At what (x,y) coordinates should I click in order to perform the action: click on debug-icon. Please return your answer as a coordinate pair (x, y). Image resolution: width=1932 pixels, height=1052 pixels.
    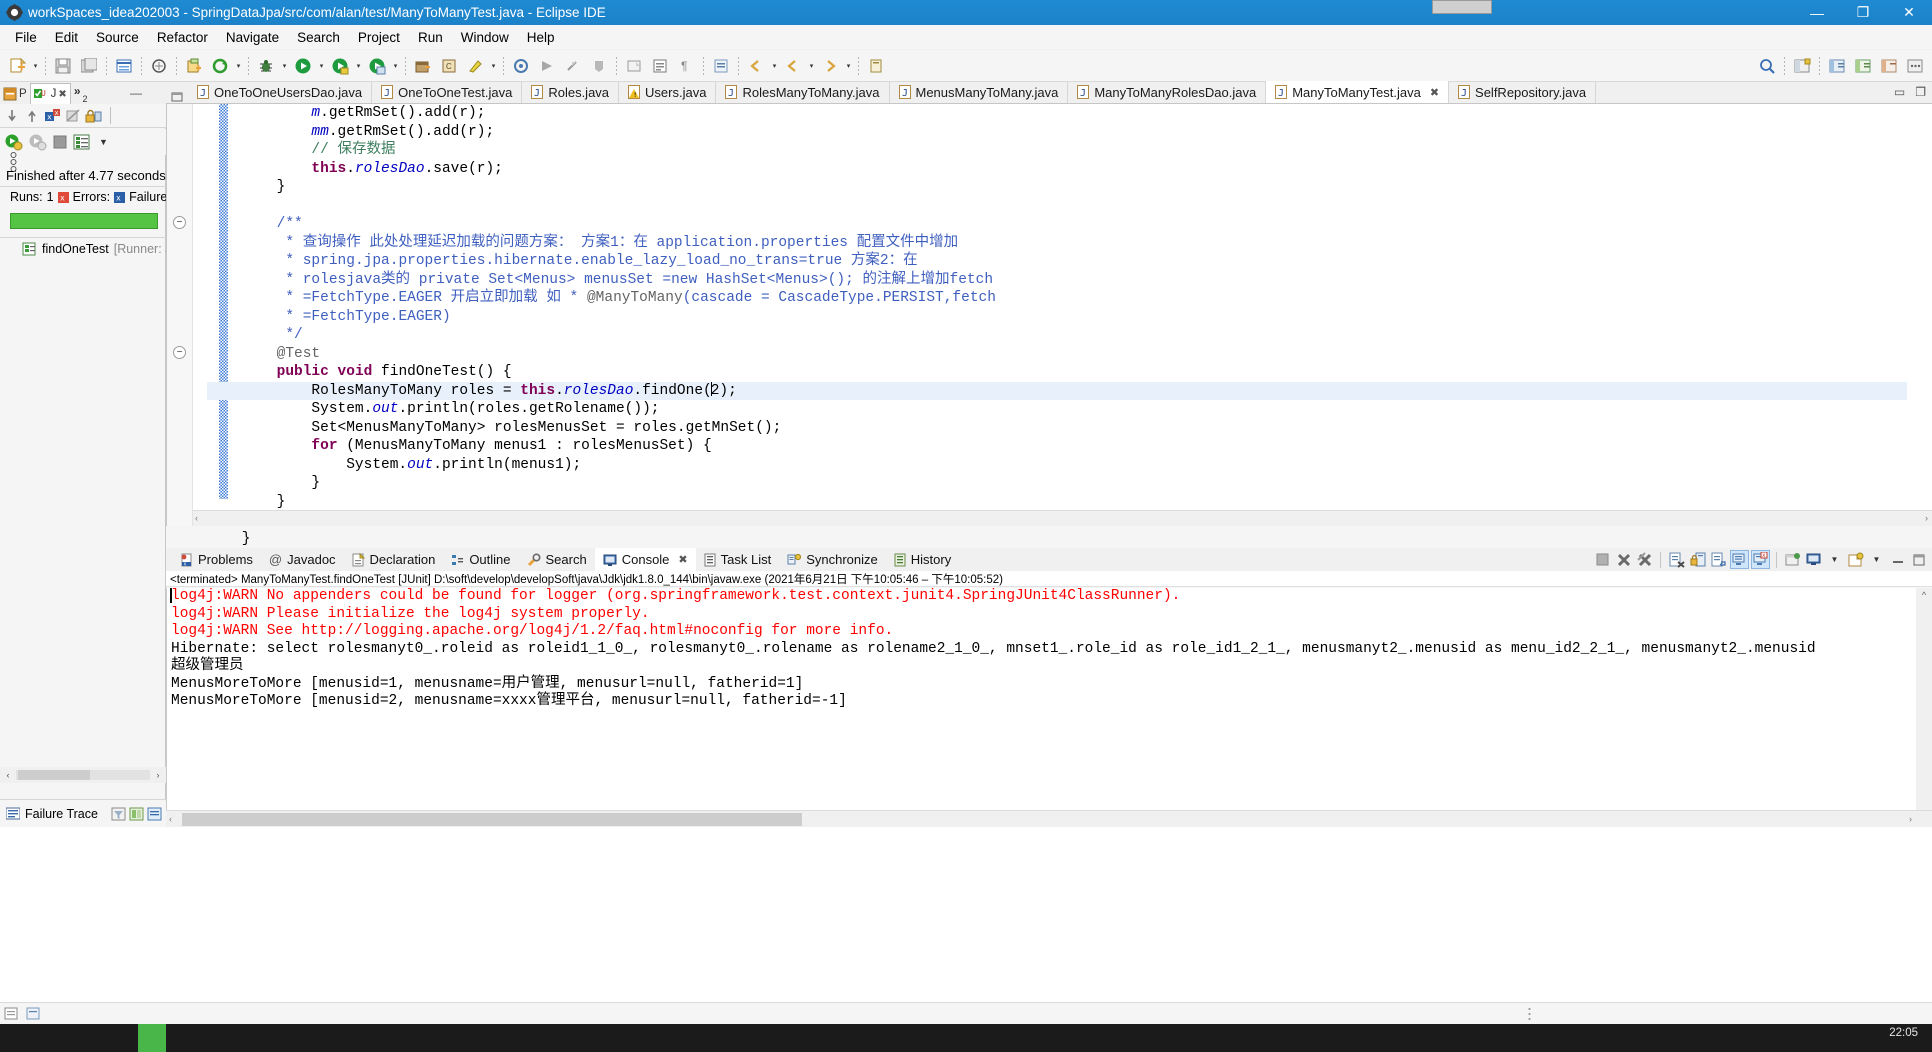
    Looking at the image, I should click on (266, 66).